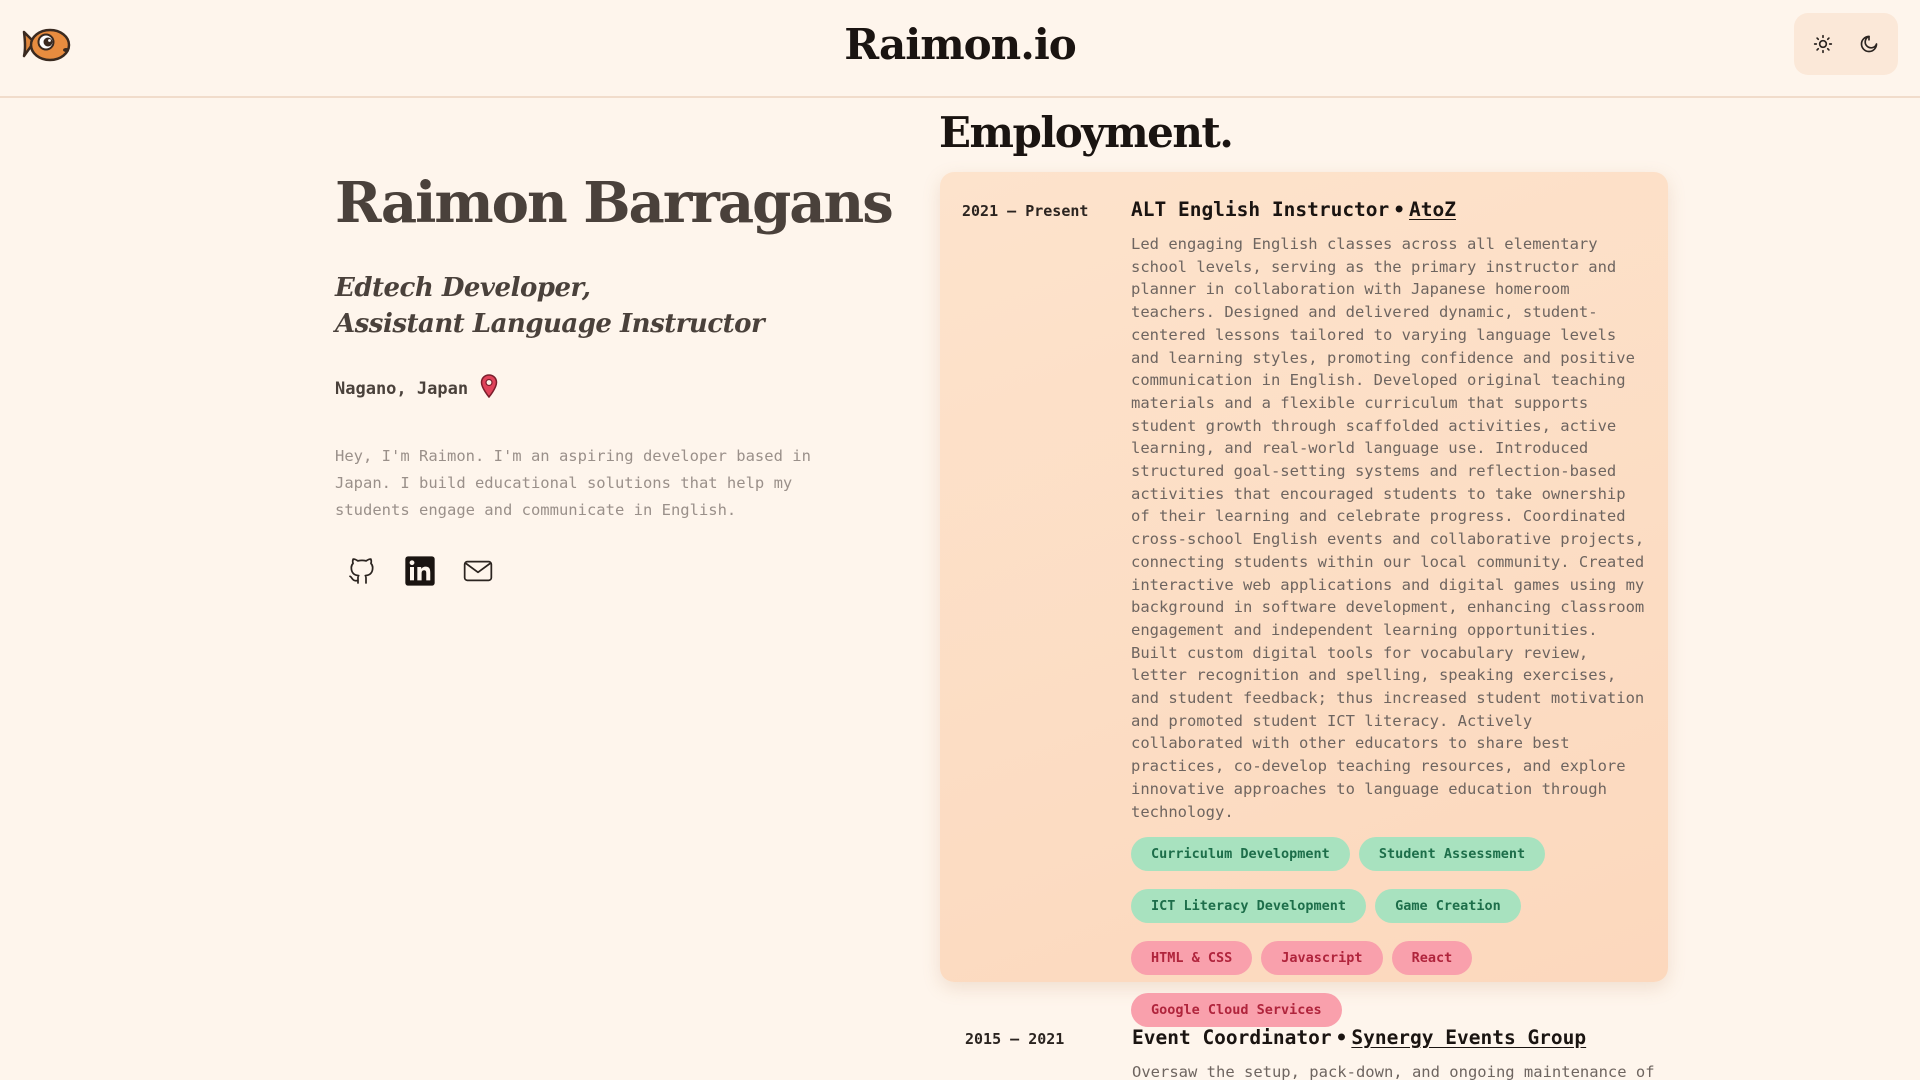 The image size is (1920, 1080). What do you see at coordinates (550, 324) in the screenshot?
I see `role-line-2: Assistant Language Instructor` at bounding box center [550, 324].